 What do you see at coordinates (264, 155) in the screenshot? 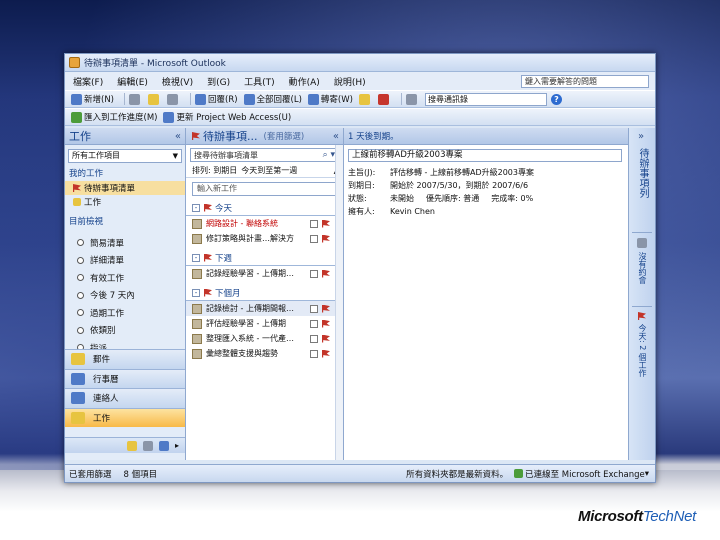
I see `task-search-input: 搜尋待辦事項清單 ⌕ ▾` at bounding box center [264, 155].